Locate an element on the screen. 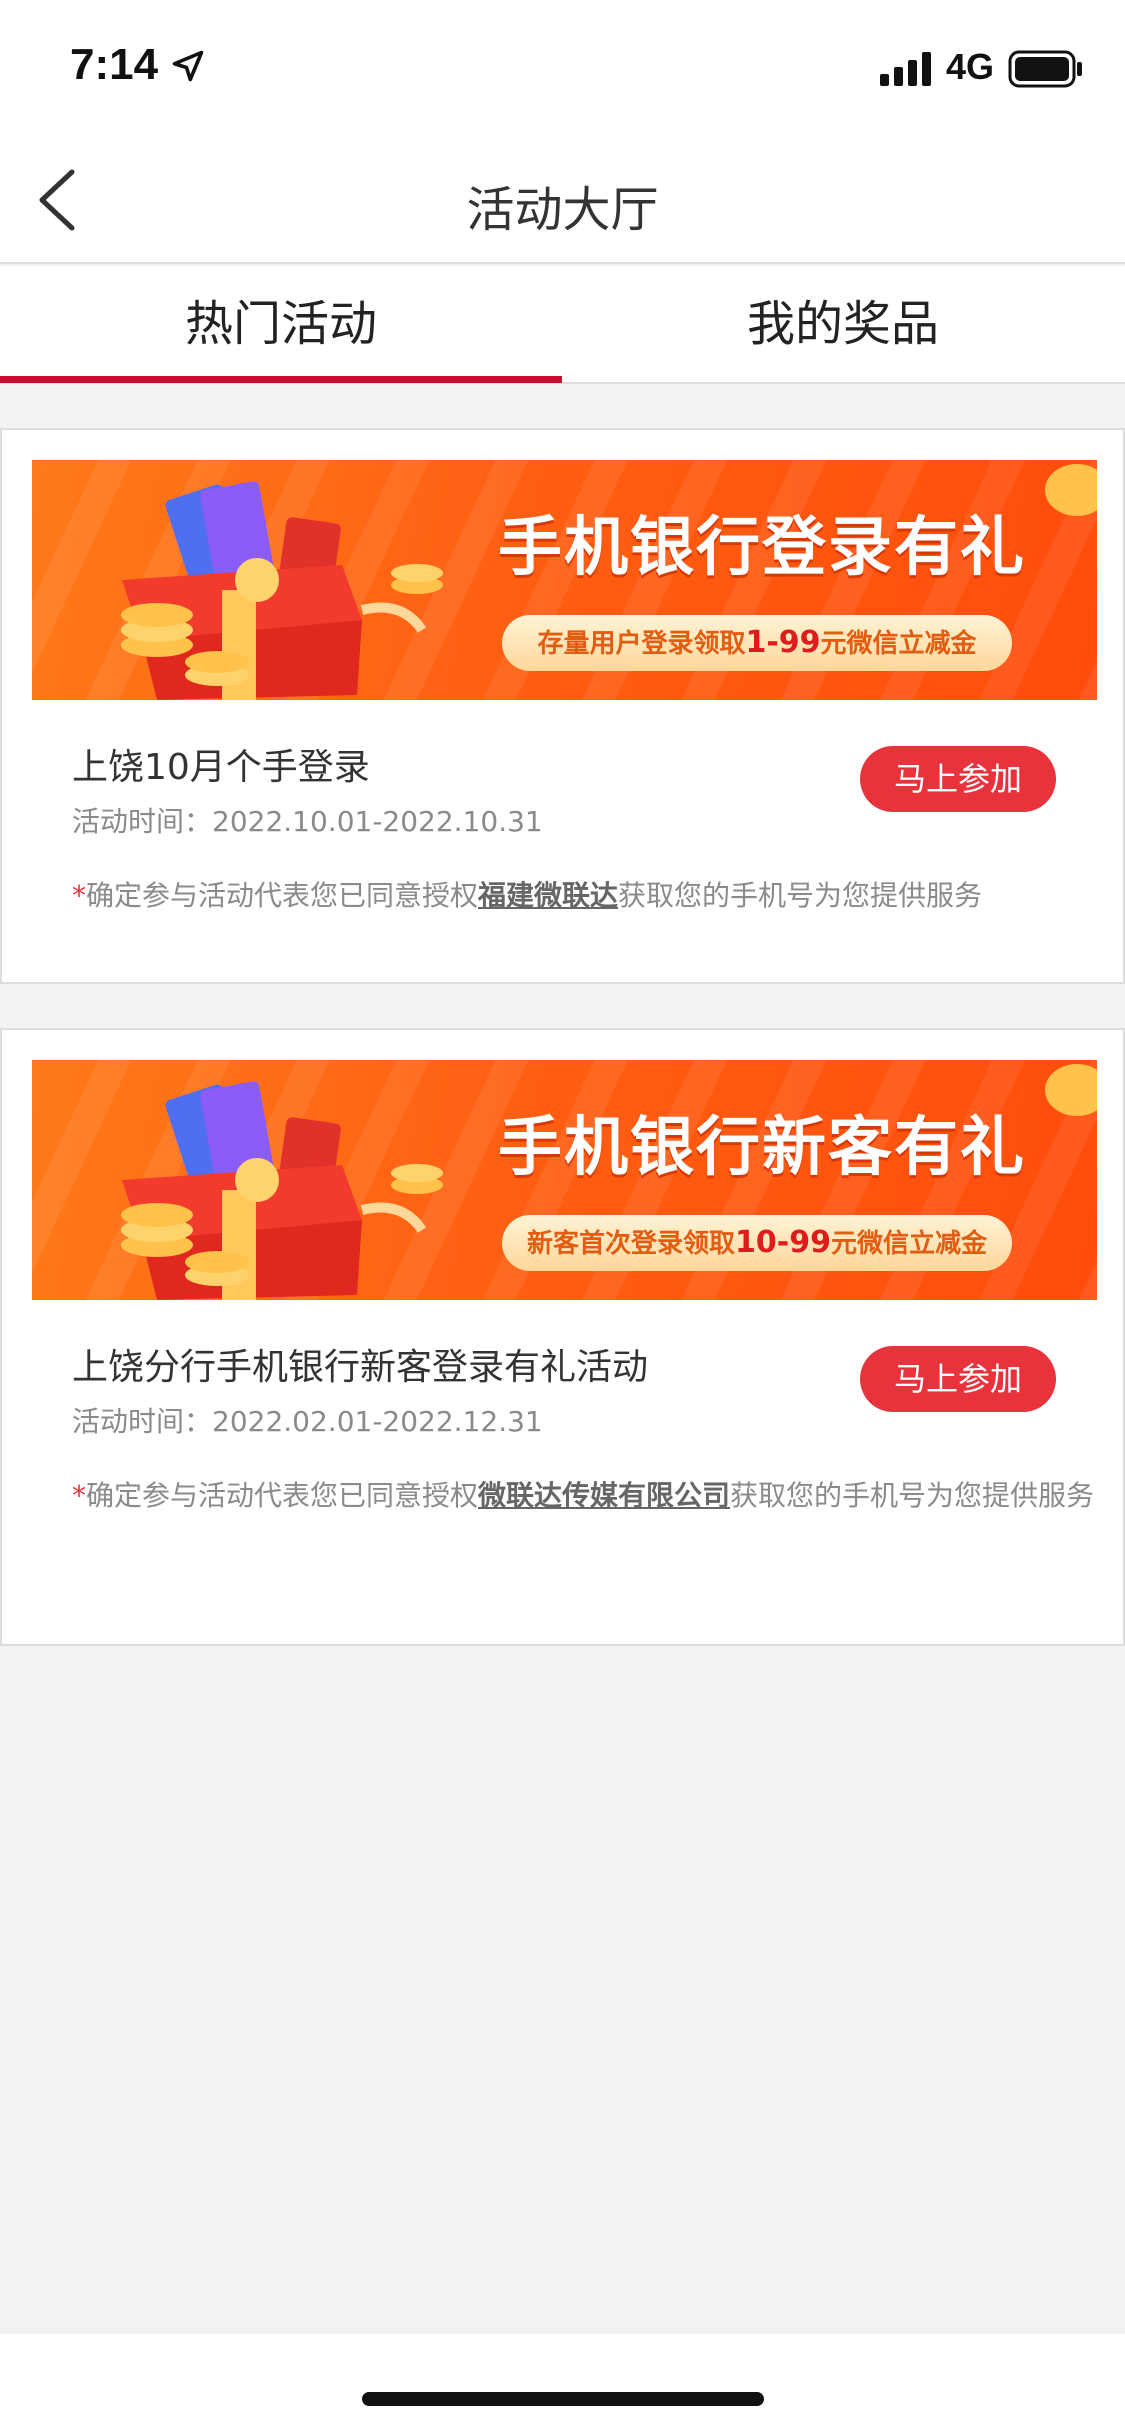 This screenshot has width=1125, height=2436. page-title: 活动大厅 is located at coordinates (562, 210).